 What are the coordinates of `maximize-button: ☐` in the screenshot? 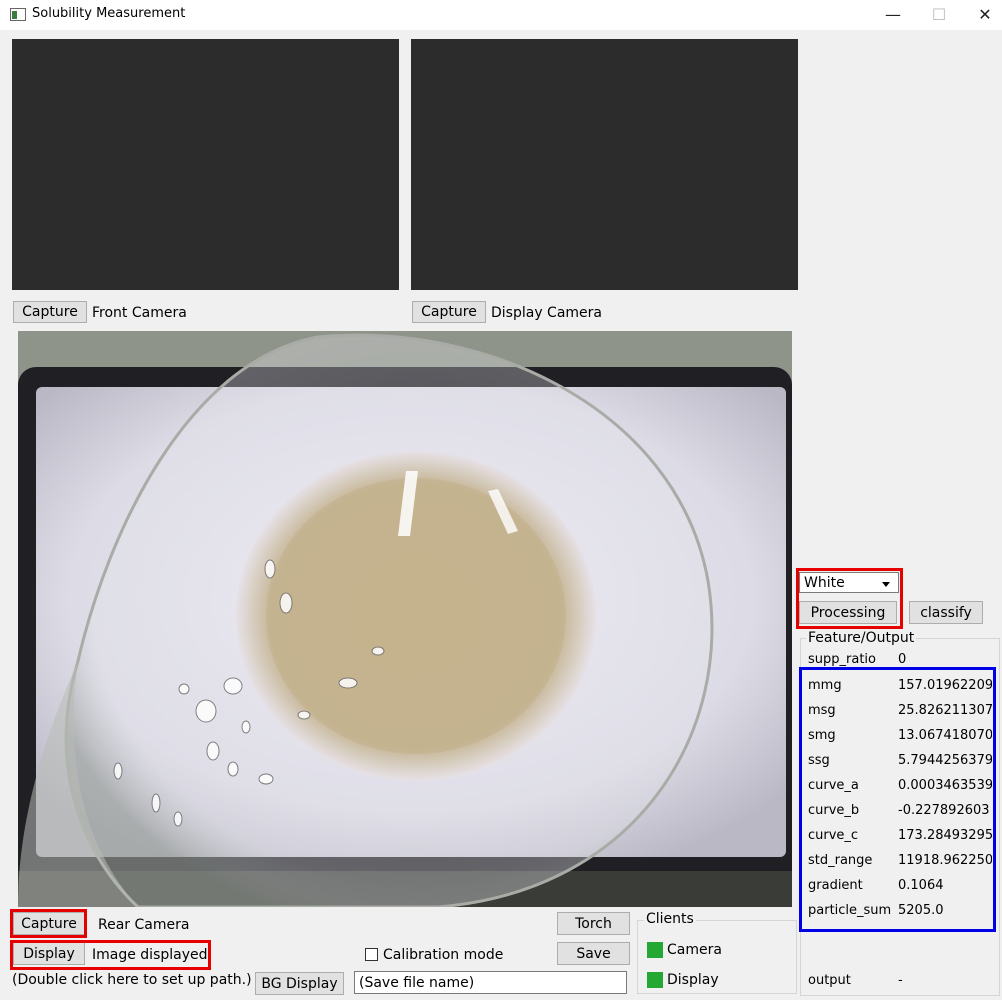 It's located at (939, 15).